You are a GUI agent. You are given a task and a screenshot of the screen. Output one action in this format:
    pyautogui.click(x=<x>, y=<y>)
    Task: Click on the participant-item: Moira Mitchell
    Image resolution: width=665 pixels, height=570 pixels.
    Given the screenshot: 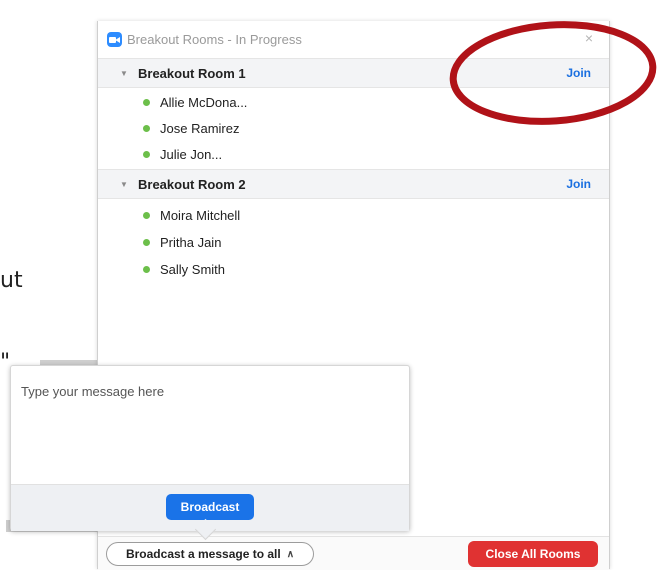 What is the action you would take?
    pyautogui.click(x=353, y=215)
    